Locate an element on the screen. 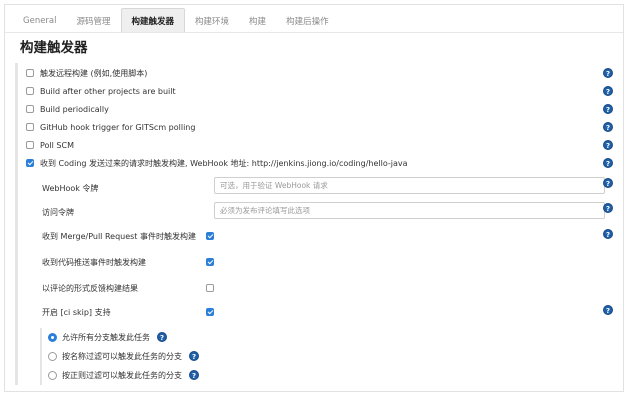 The width and height of the screenshot is (630, 401). branch-filter-all-radio is located at coordinates (52, 337).